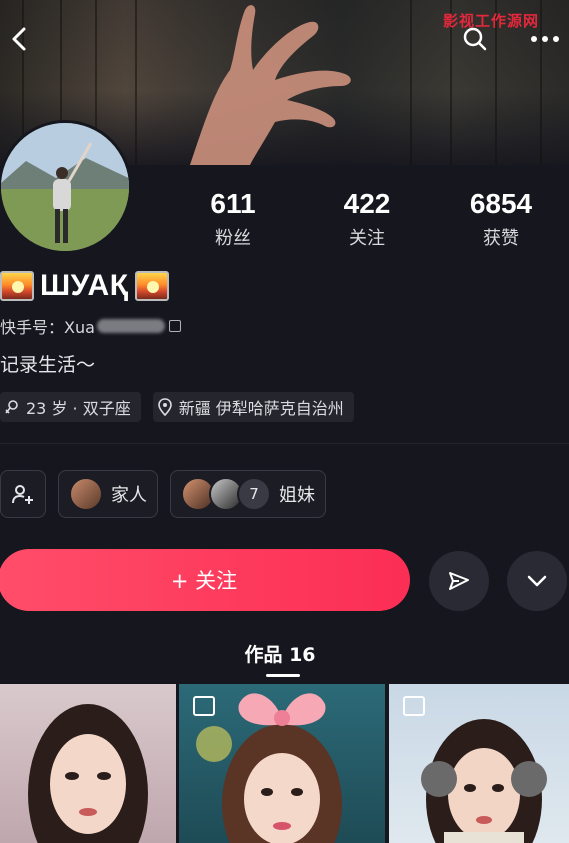  What do you see at coordinates (88, 773) in the screenshot?
I see `portrait-photo` at bounding box center [88, 773].